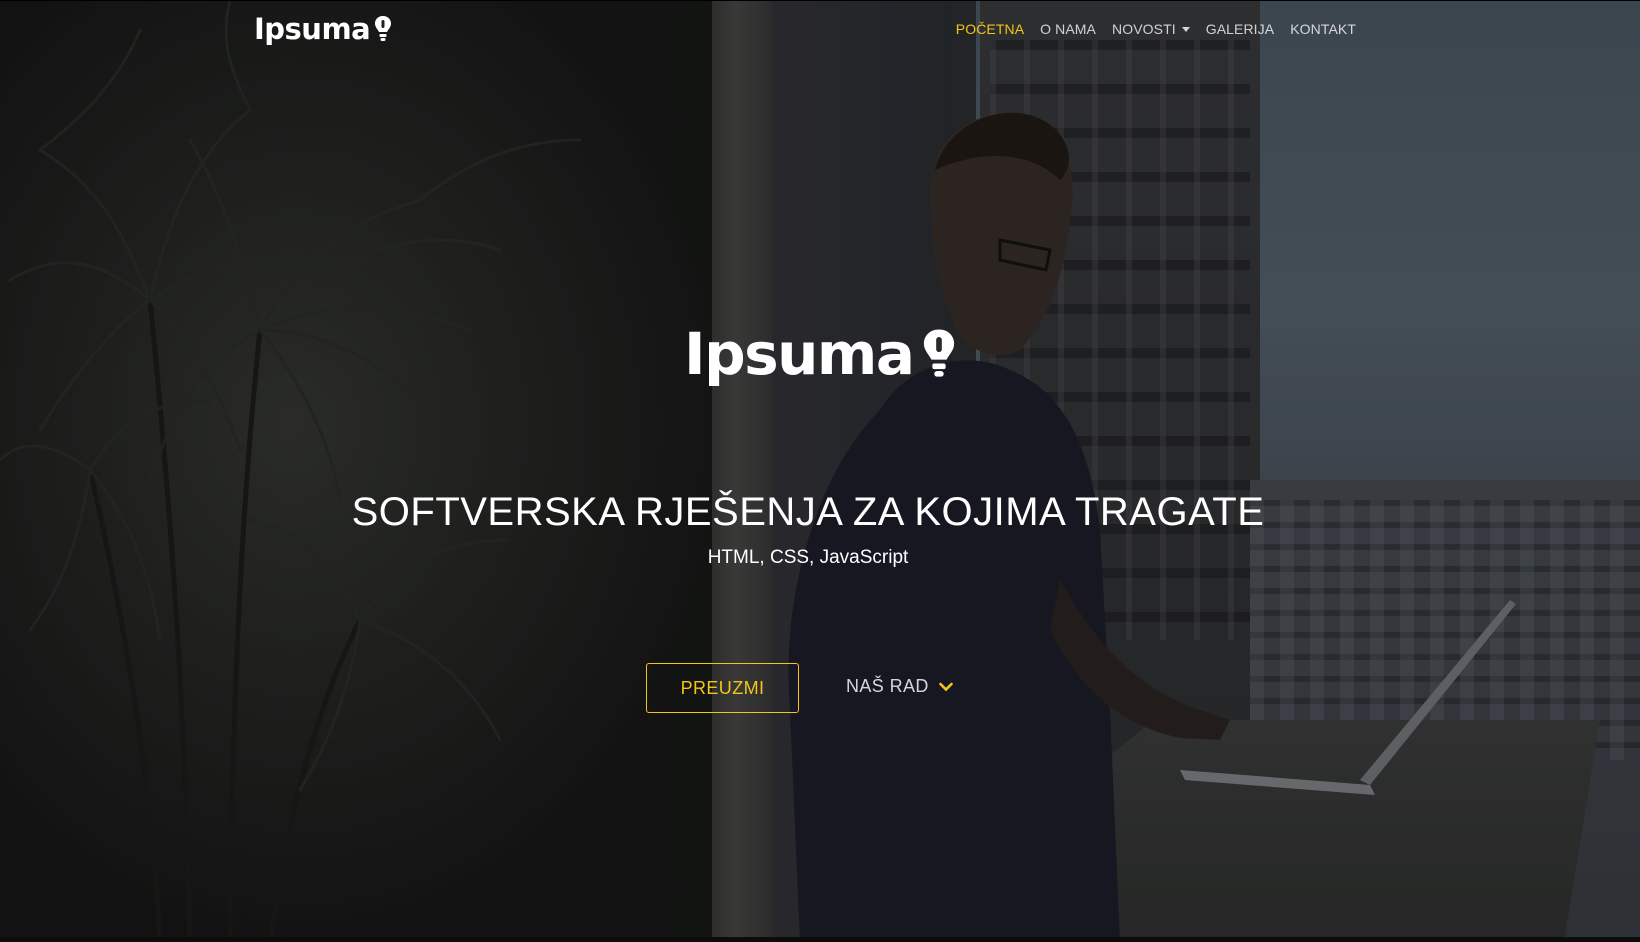 The image size is (1640, 942). What do you see at coordinates (722, 688) in the screenshot?
I see `download-button: PREUZMI` at bounding box center [722, 688].